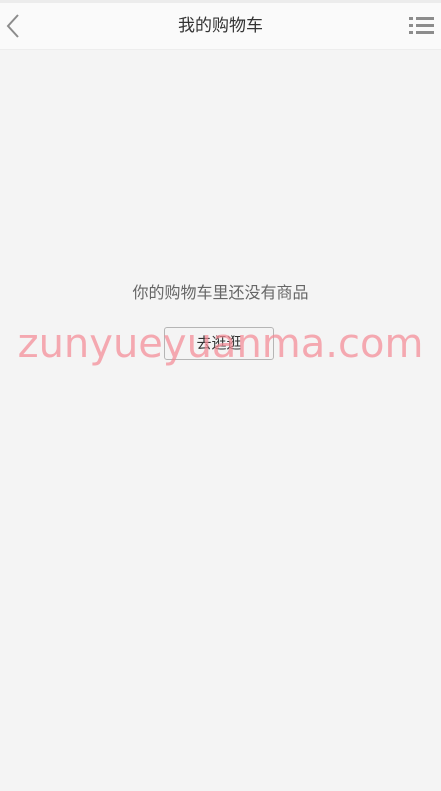 The height and width of the screenshot is (791, 441). What do you see at coordinates (220, 292) in the screenshot?
I see `empty-cart-message: 你的购物车里还没有商品` at bounding box center [220, 292].